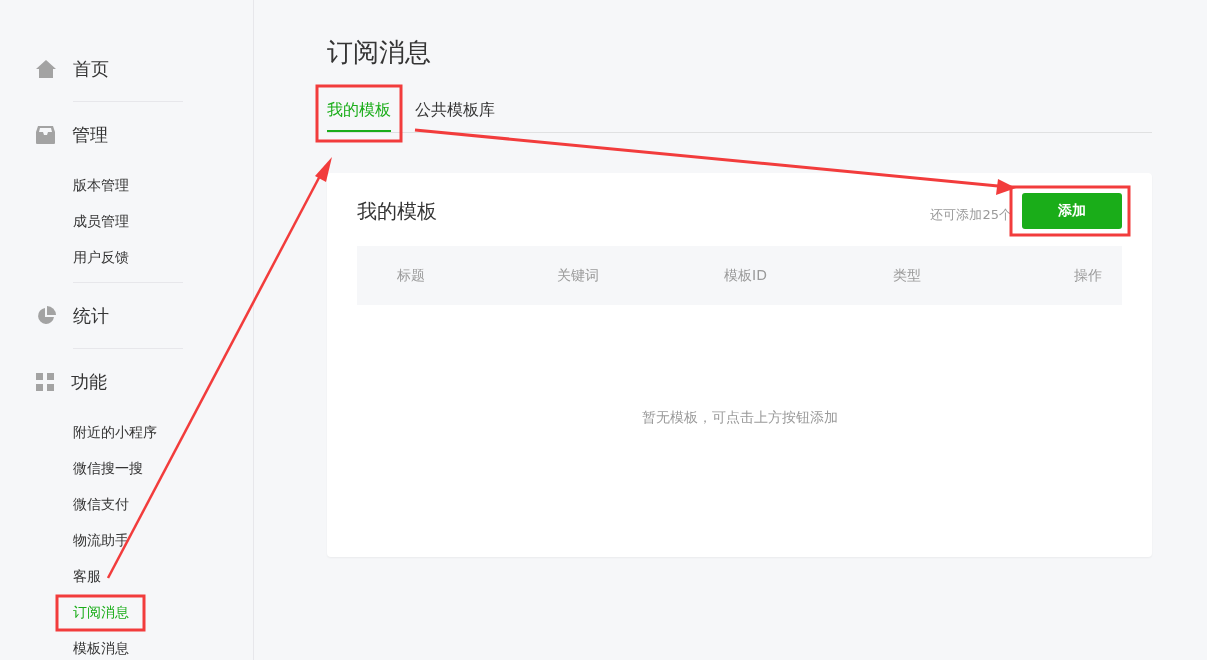 The height and width of the screenshot is (660, 1207). Describe the element at coordinates (126, 576) in the screenshot. I see `sidebar-item: 客服` at that location.